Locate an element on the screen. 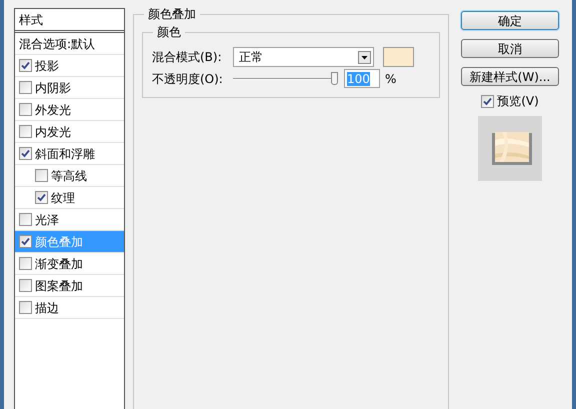  style-list-item: 纹理 is located at coordinates (69, 198).